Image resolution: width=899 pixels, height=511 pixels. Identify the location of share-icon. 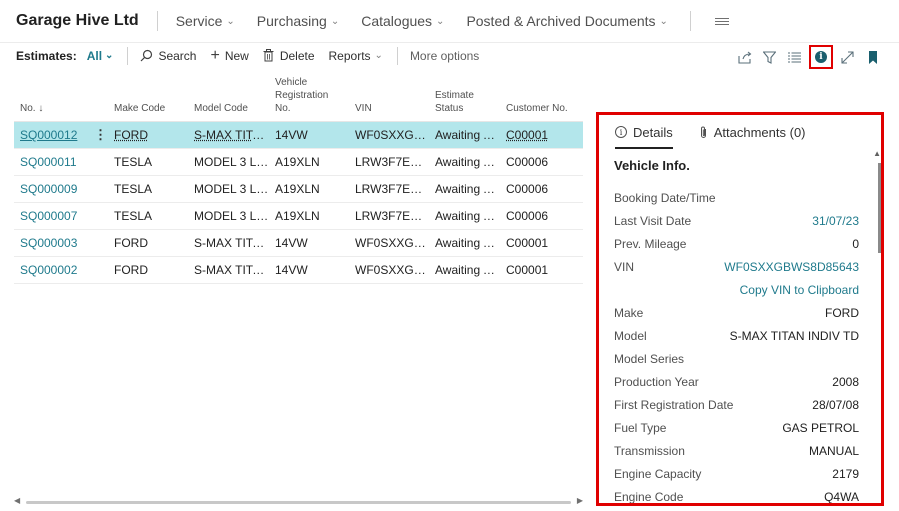
(744, 57).